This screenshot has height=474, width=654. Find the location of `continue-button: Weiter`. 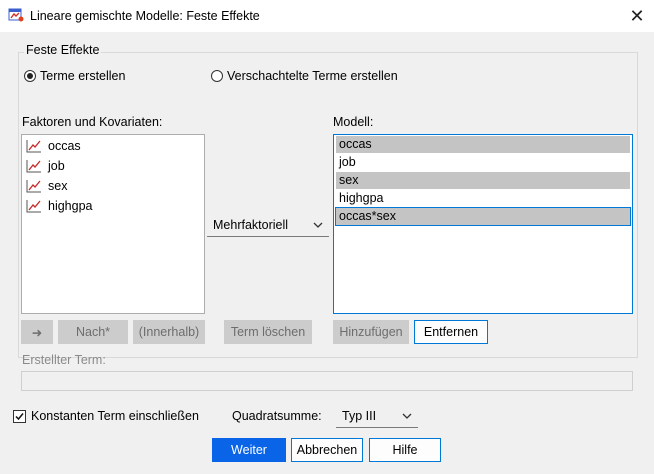

continue-button: Weiter is located at coordinates (249, 450).